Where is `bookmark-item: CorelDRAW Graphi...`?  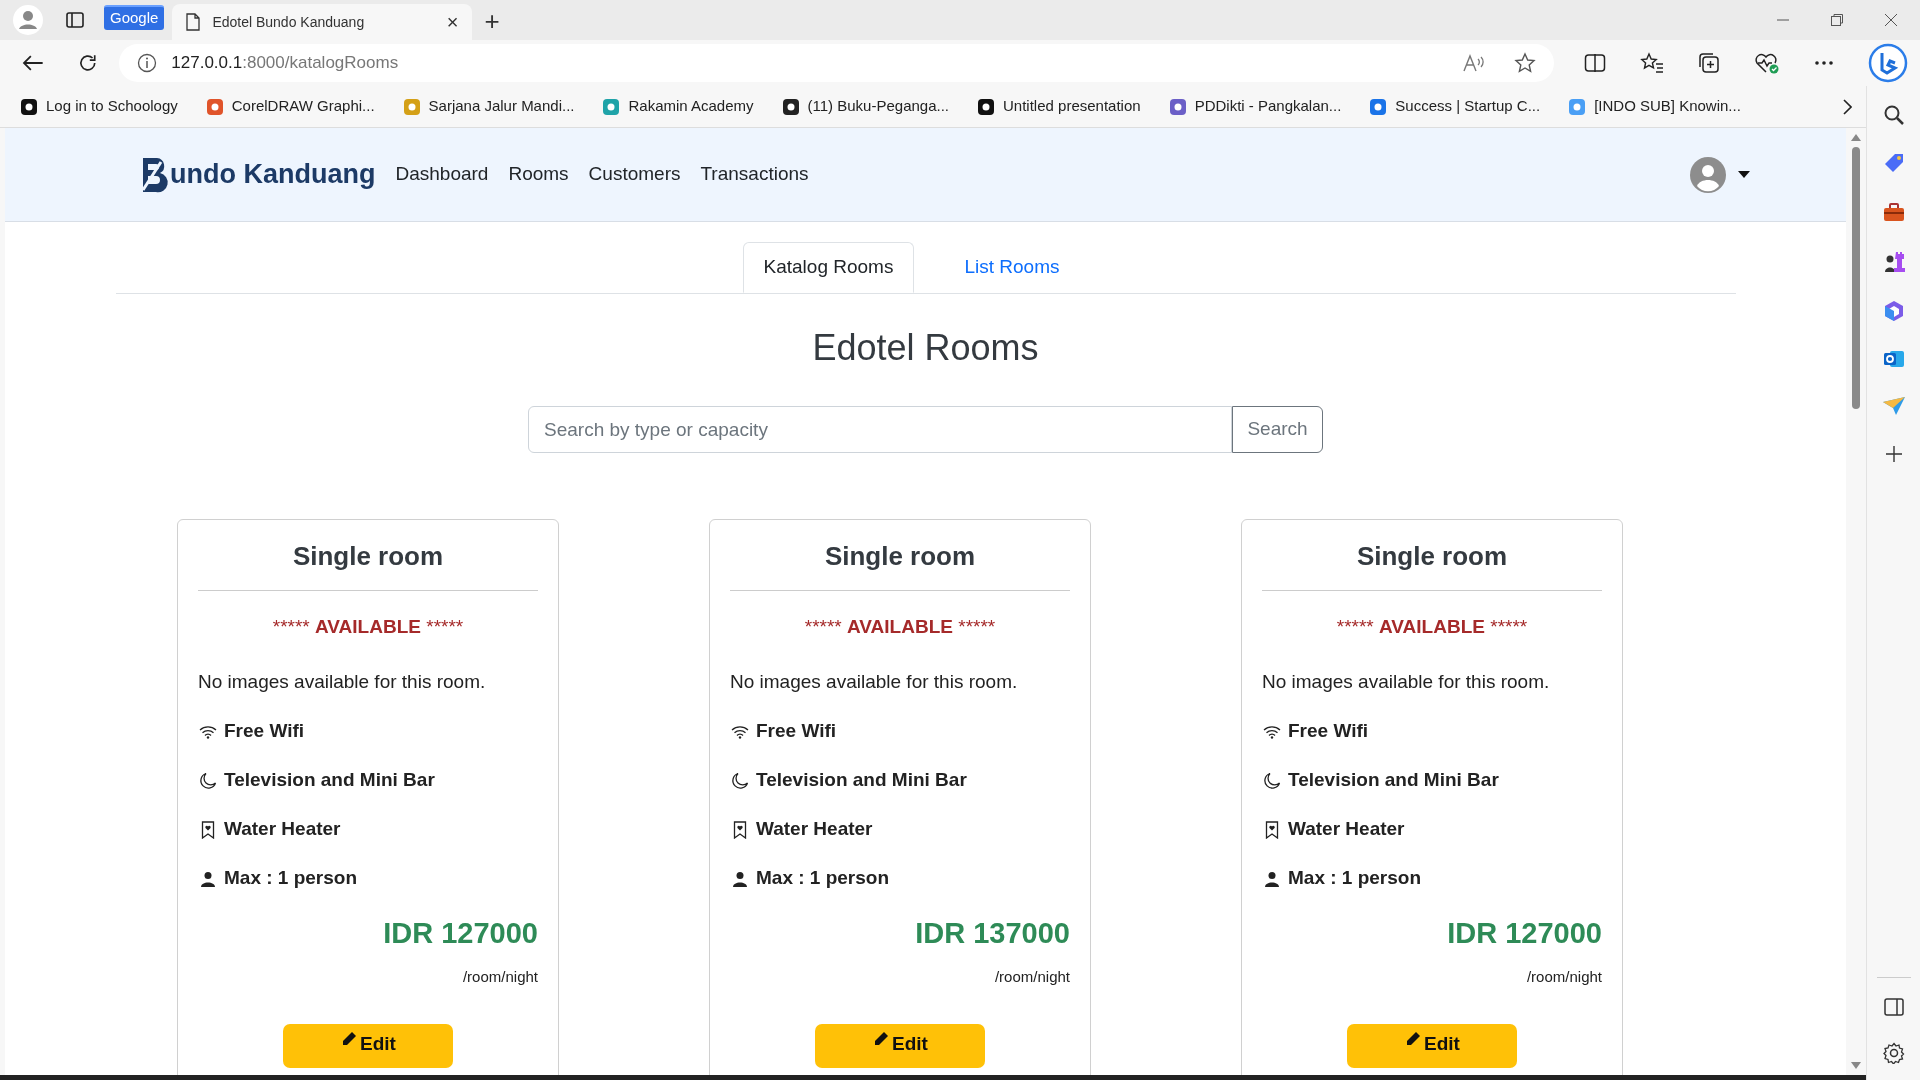 bookmark-item: CorelDRAW Graphi... is located at coordinates (290, 106).